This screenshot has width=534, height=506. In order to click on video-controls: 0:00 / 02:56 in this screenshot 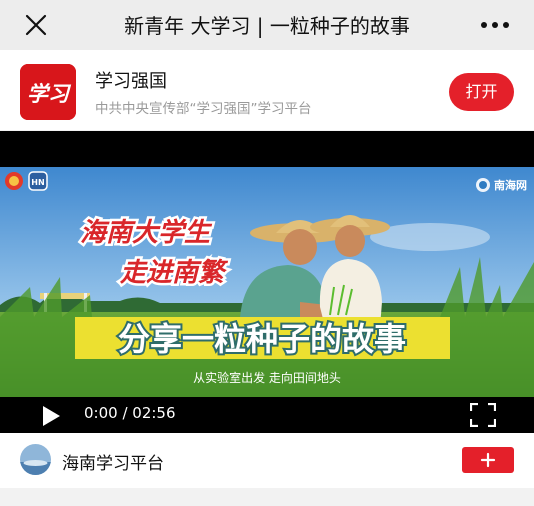, I will do `click(267, 415)`.